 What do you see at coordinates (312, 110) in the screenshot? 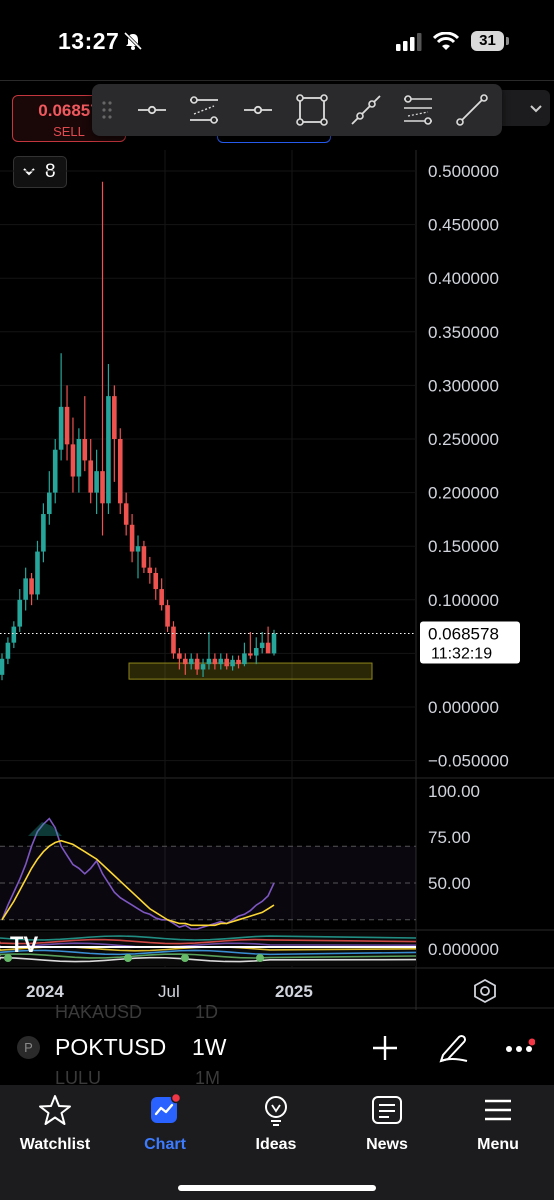
I see `rectangle-tool-icon` at bounding box center [312, 110].